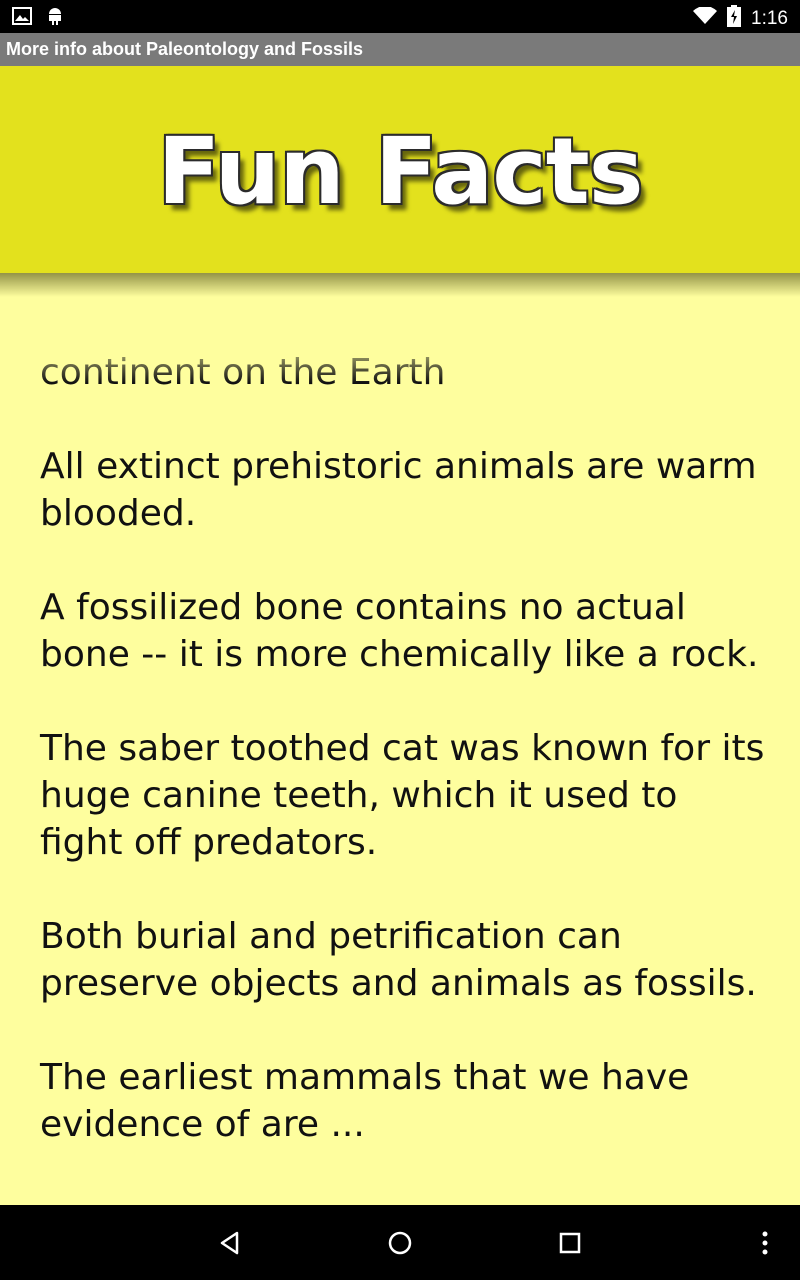 This screenshot has width=800, height=1280. I want to click on image-icon, so click(22, 18).